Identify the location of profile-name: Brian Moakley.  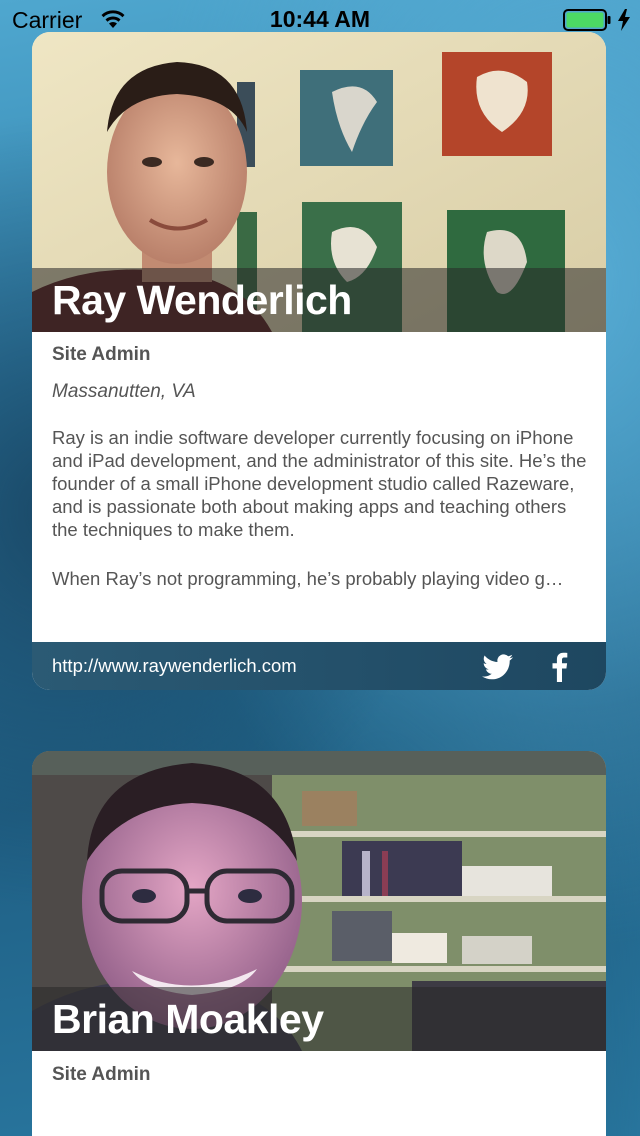
(188, 1019).